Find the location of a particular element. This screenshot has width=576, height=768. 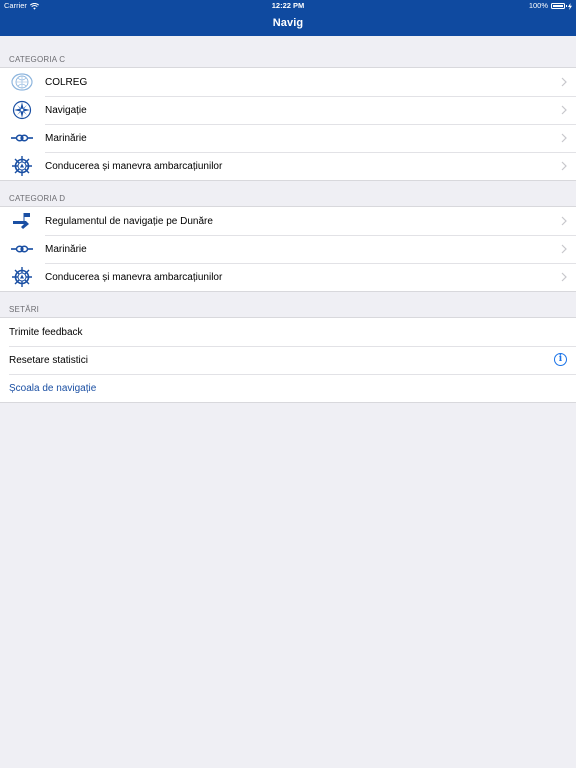

reset-statistics-label: Resetare statistici is located at coordinates (48, 360).